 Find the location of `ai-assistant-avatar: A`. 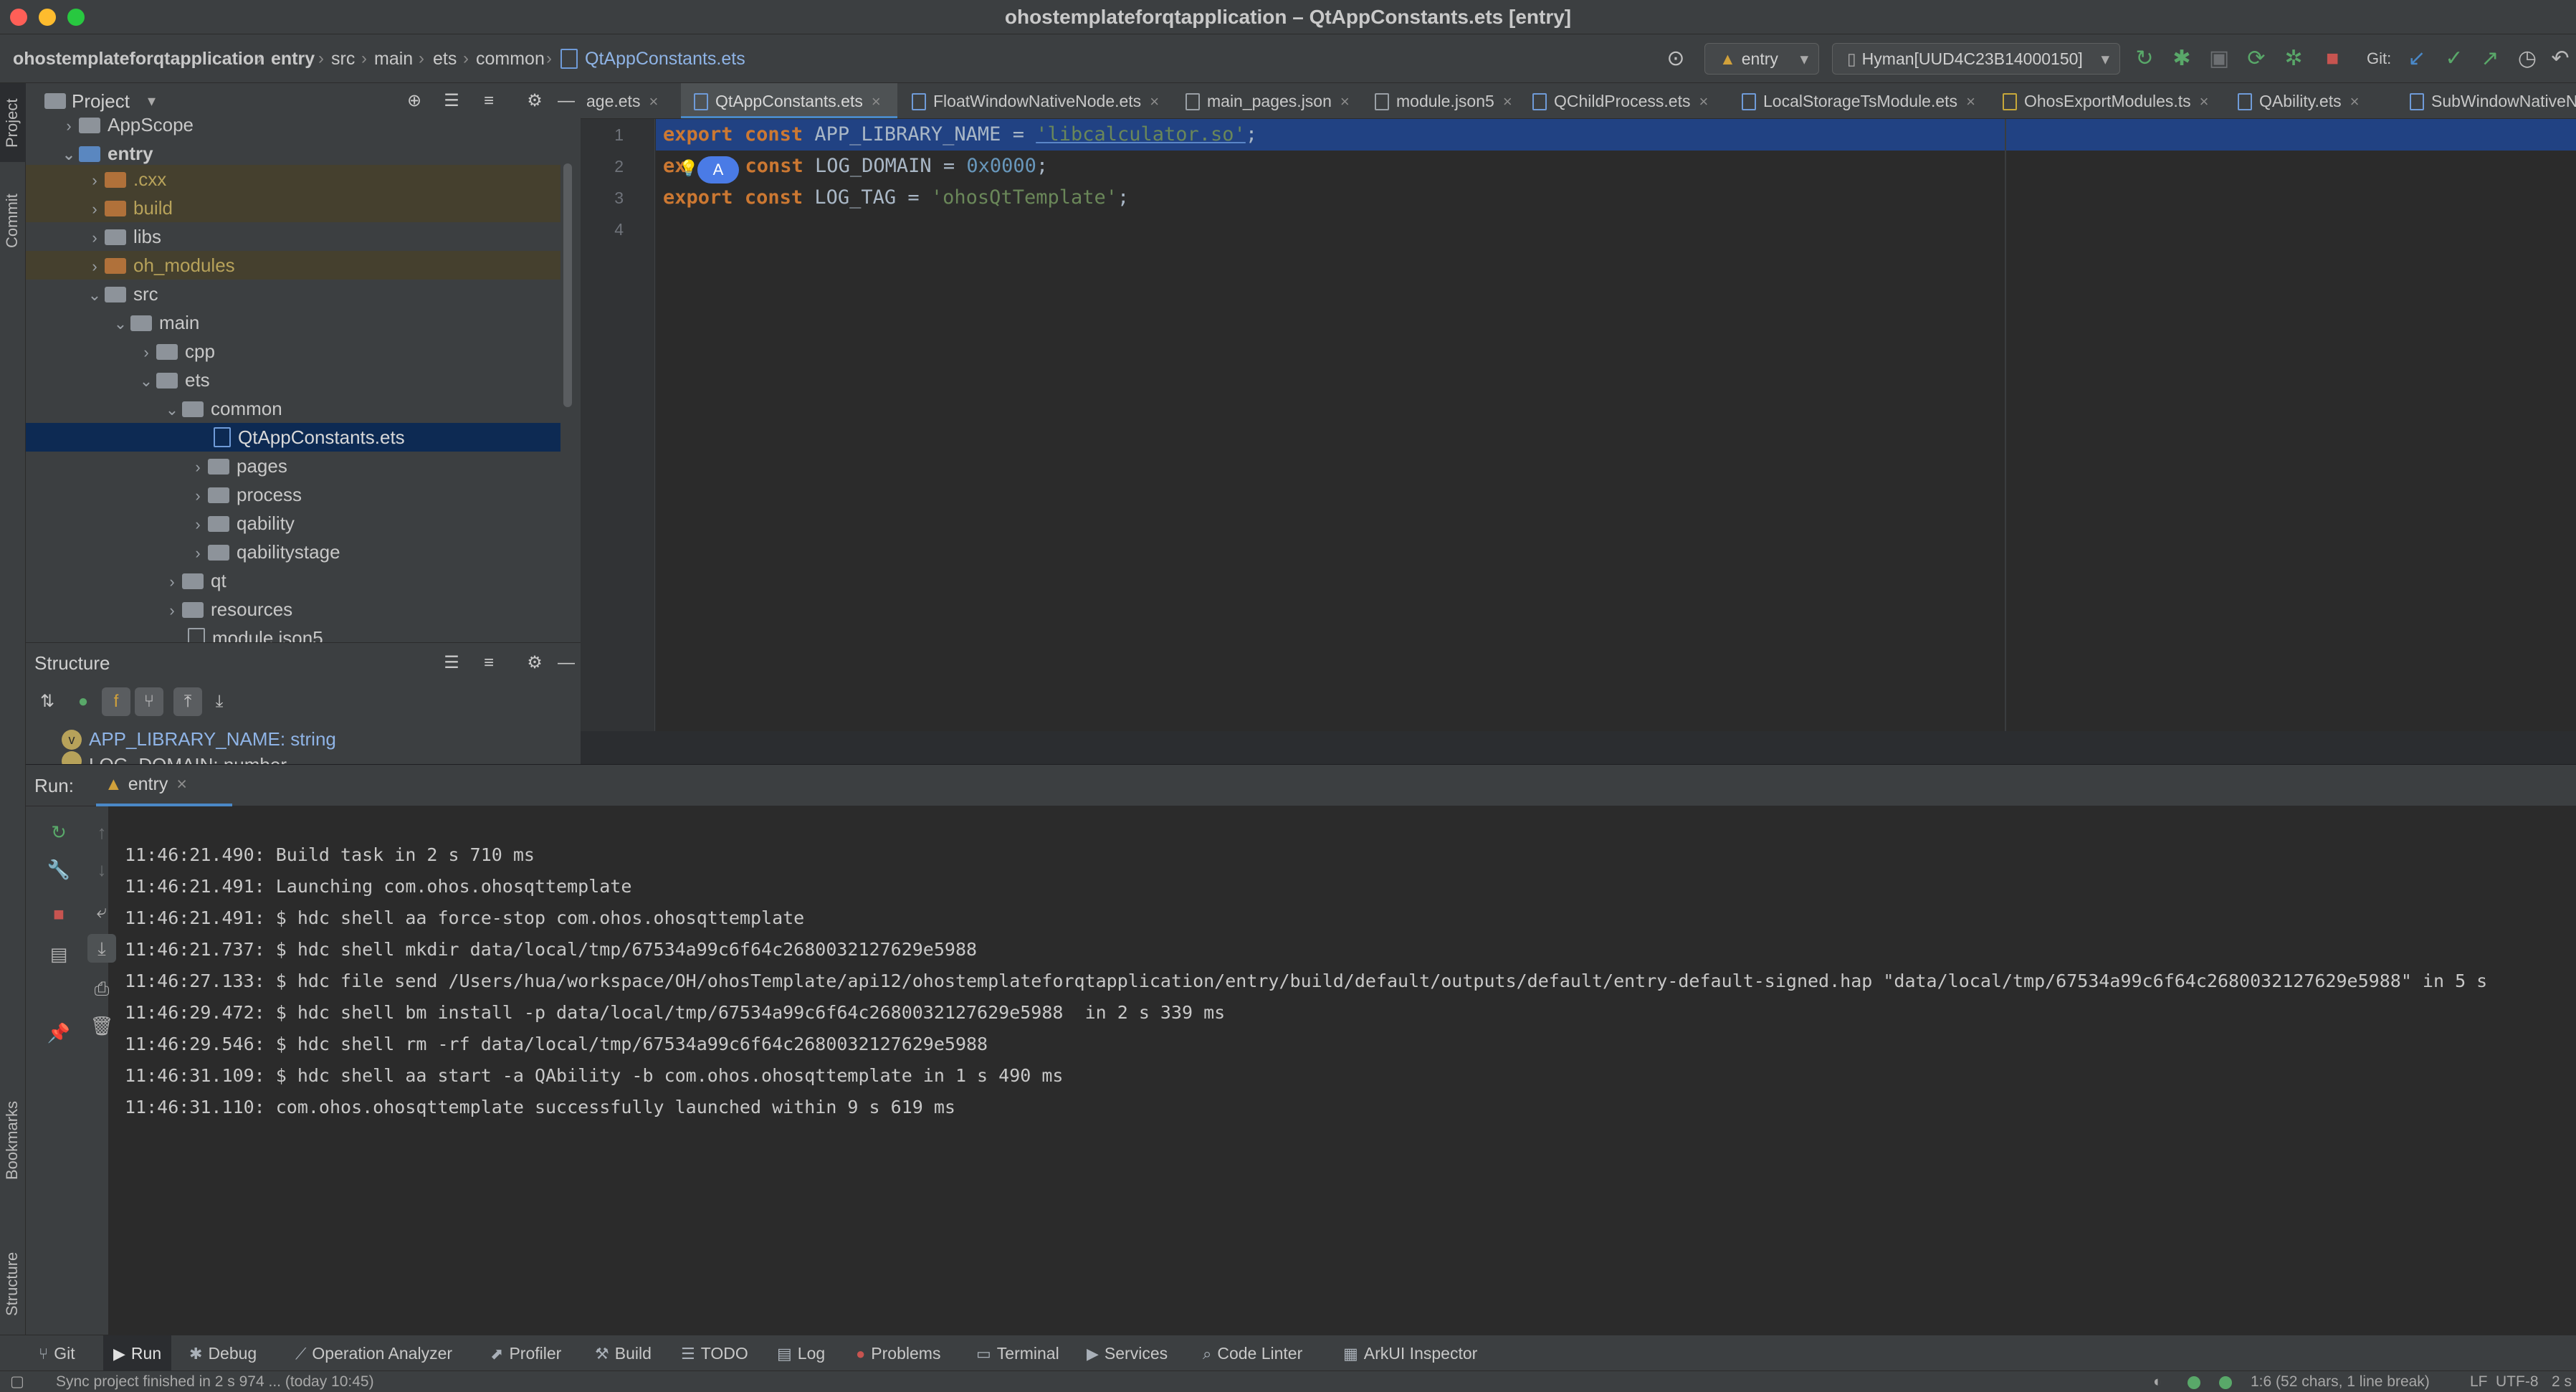

ai-assistant-avatar: A is located at coordinates (718, 169).